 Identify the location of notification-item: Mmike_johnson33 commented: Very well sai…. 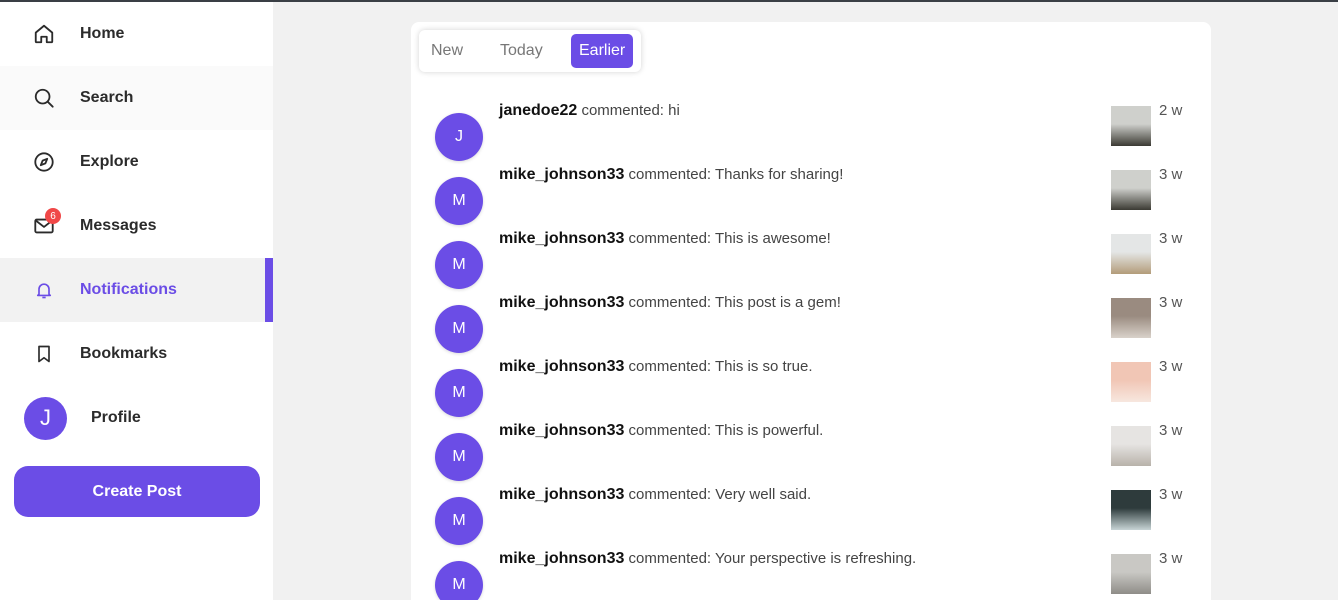
(811, 511).